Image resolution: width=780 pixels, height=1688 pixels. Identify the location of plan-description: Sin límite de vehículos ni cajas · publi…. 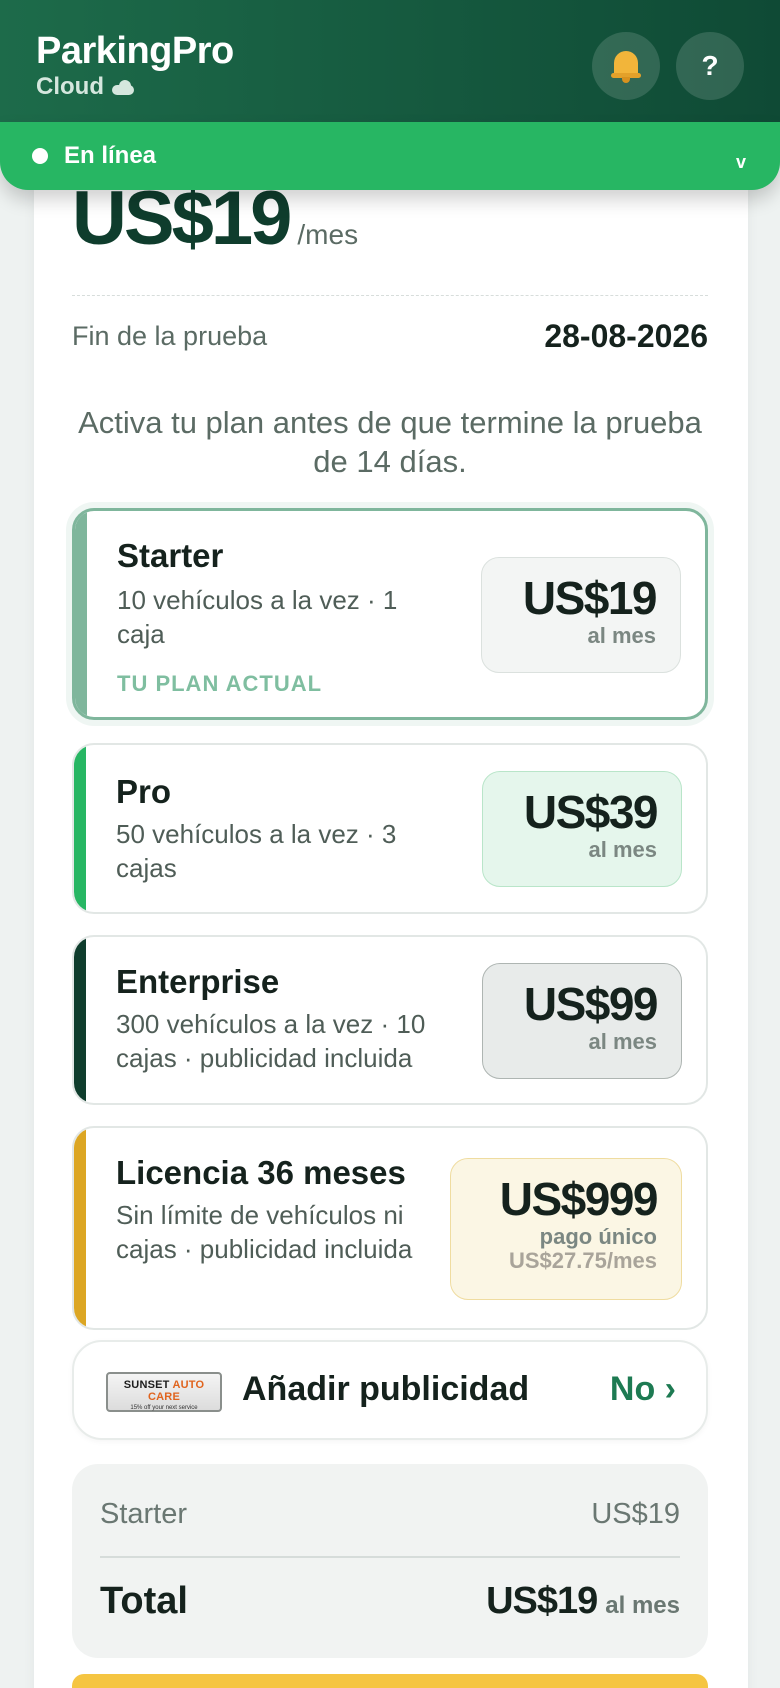
(264, 1232).